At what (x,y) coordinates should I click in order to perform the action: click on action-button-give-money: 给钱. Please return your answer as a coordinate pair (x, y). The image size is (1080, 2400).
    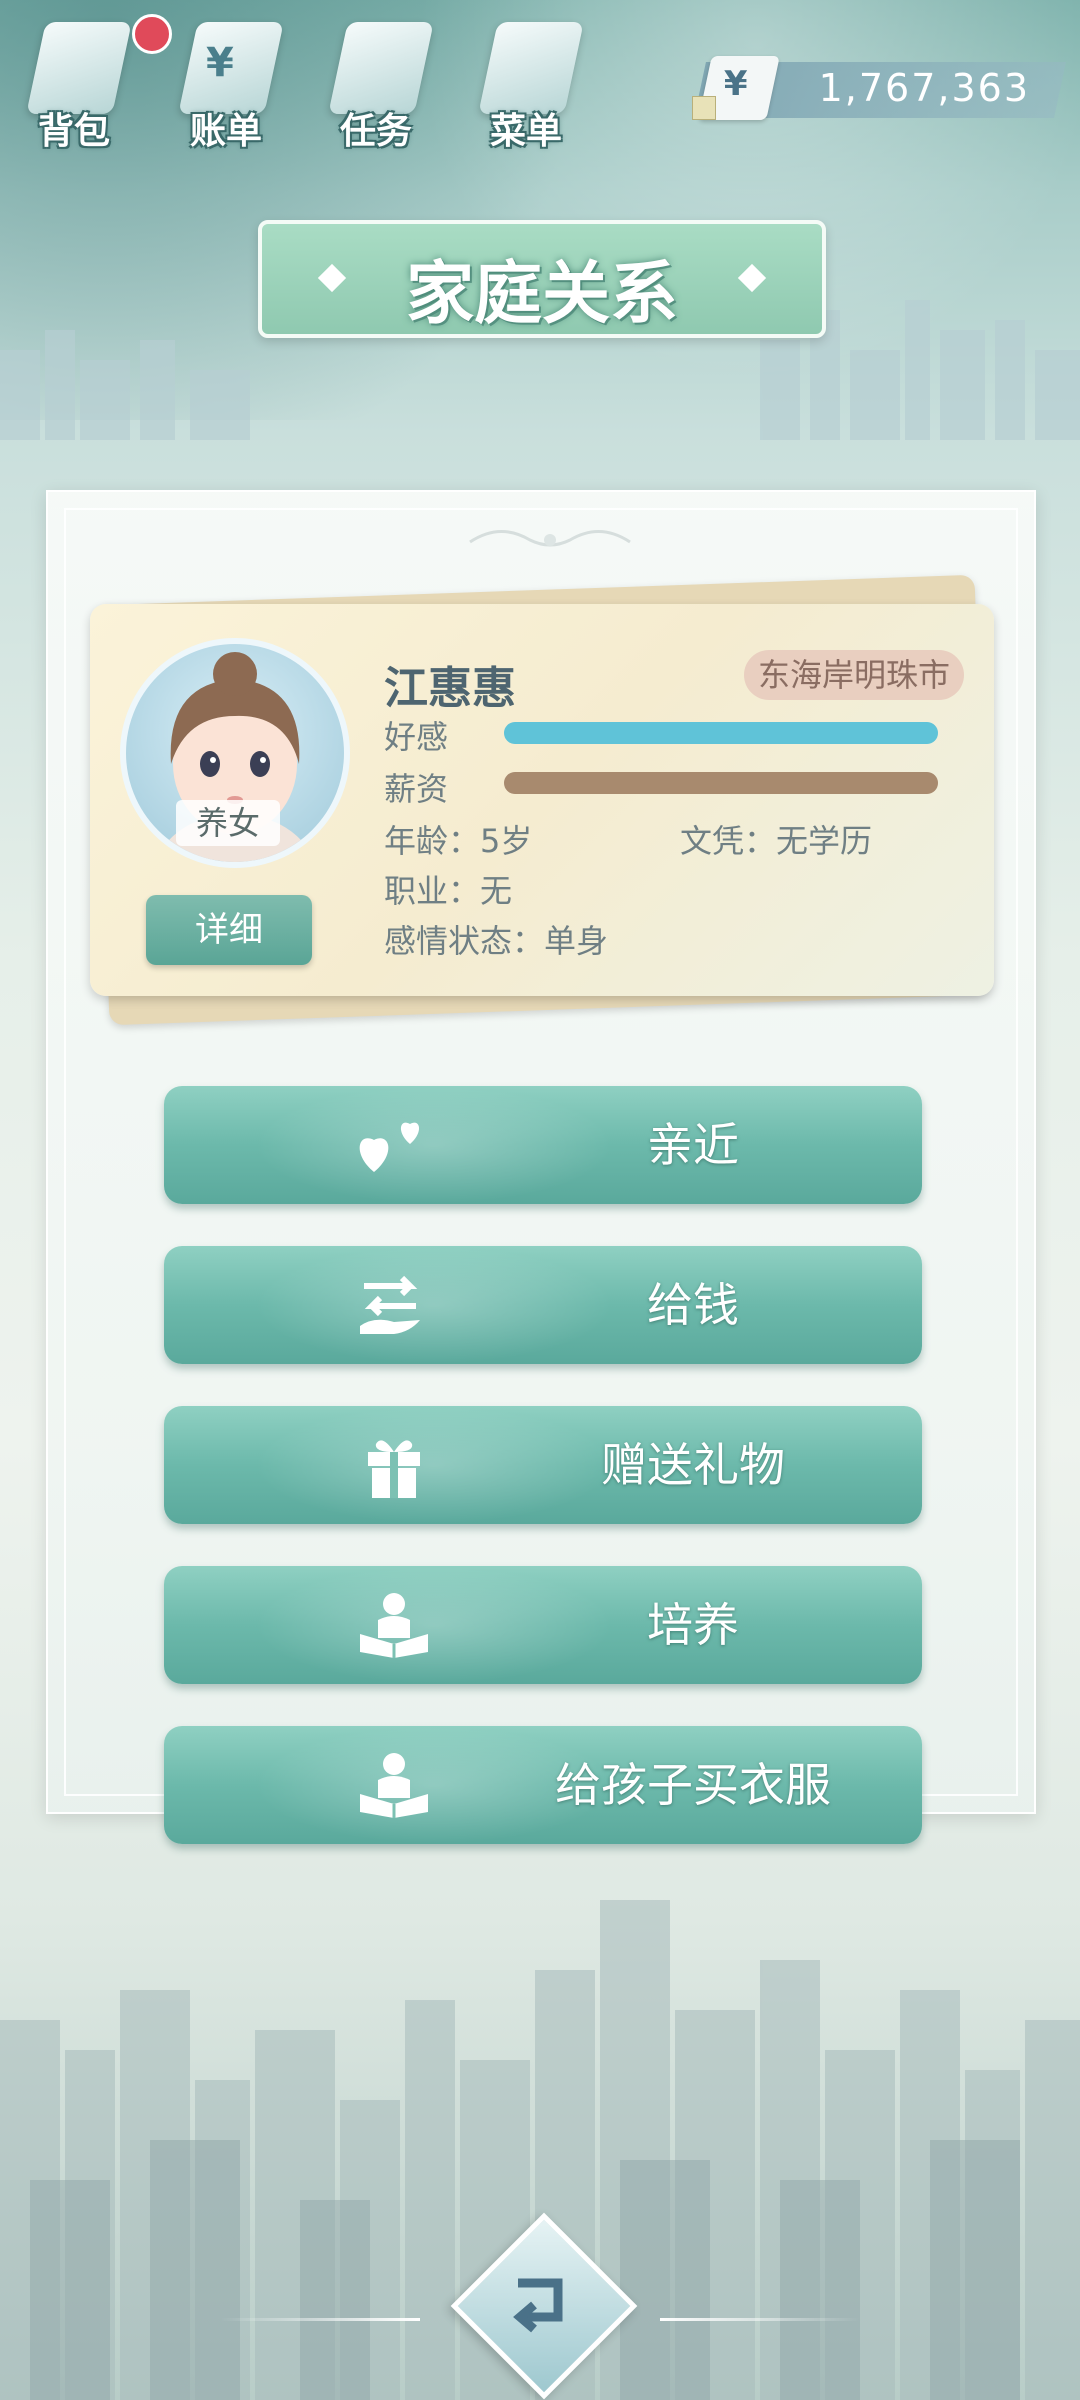
    Looking at the image, I should click on (543, 1305).